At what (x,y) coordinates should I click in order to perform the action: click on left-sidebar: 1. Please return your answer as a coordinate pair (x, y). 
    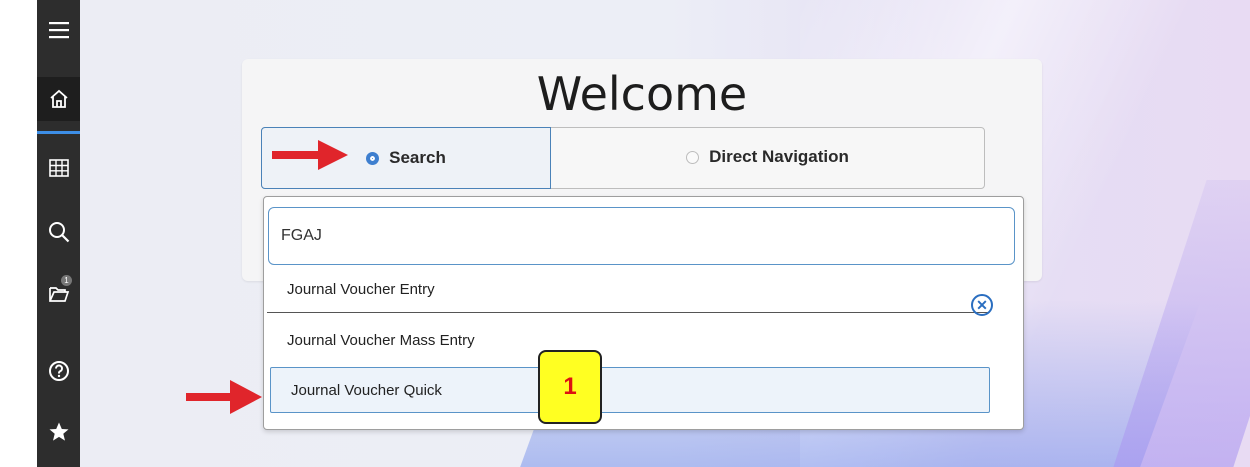
    Looking at the image, I should click on (58, 233).